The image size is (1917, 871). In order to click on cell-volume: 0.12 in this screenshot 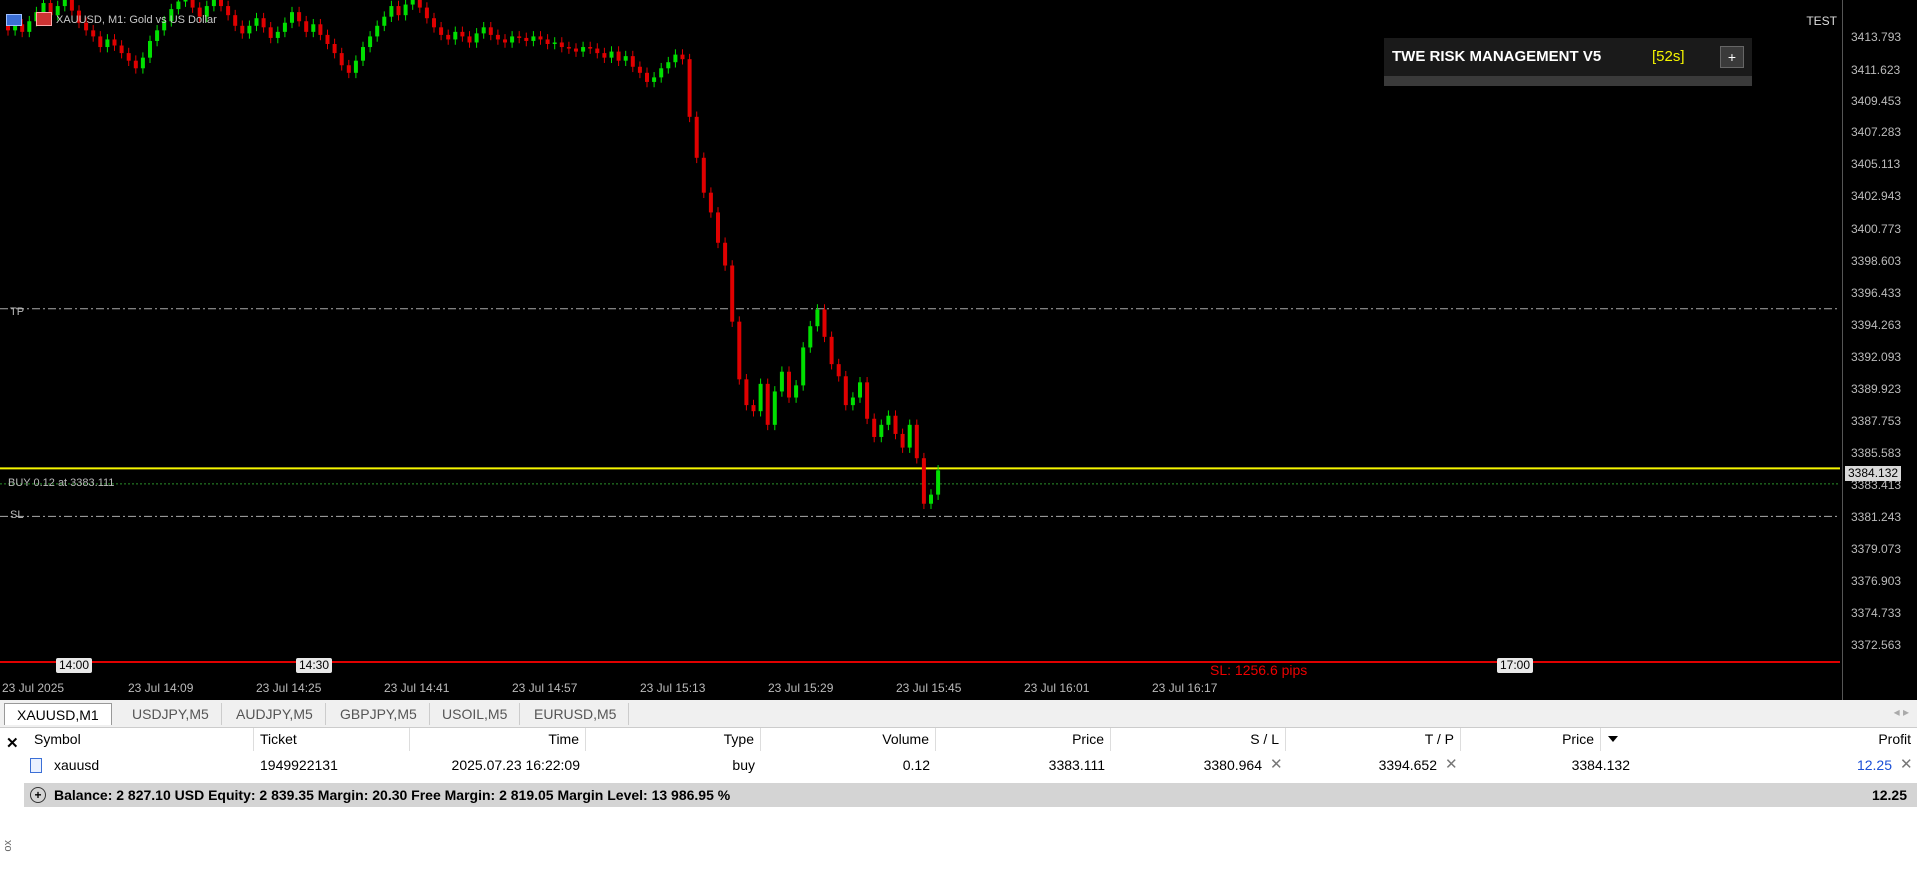, I will do `click(848, 765)`.